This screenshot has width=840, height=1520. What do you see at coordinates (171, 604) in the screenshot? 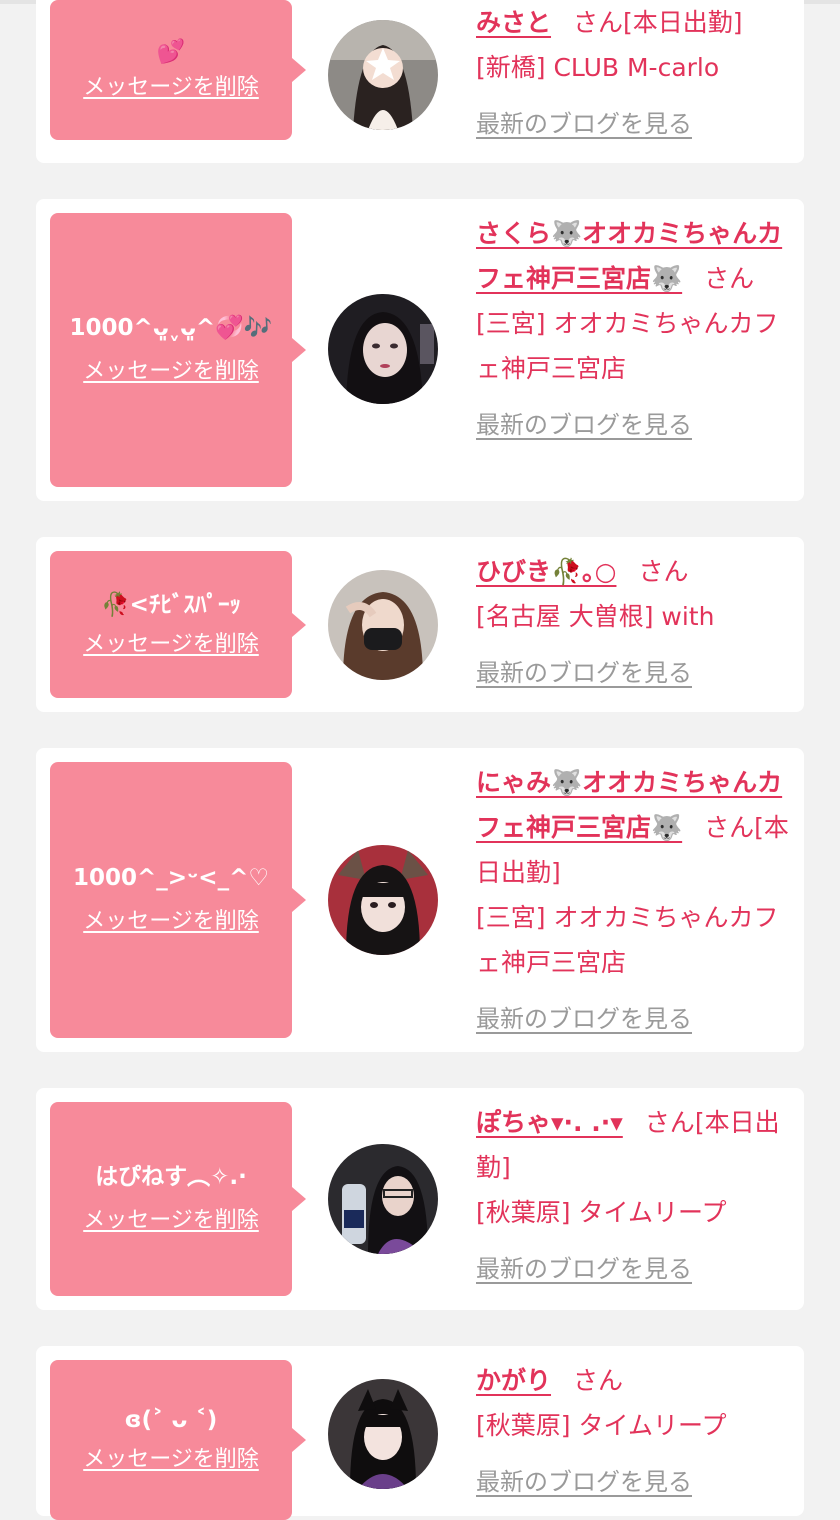
I see `message-text: 🥀<ﾁﾋﾞｽﾊﾟｰｯ` at bounding box center [171, 604].